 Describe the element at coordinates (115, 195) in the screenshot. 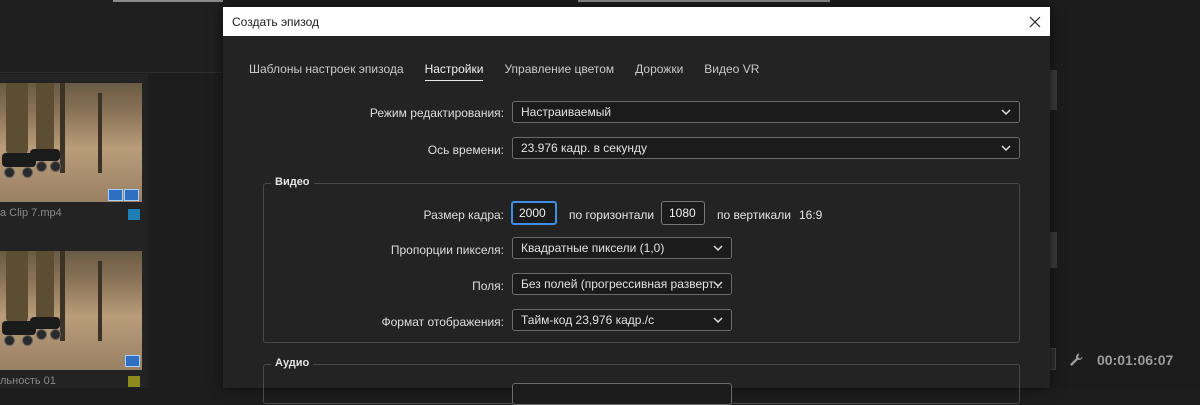

I see `video-track-icon` at that location.